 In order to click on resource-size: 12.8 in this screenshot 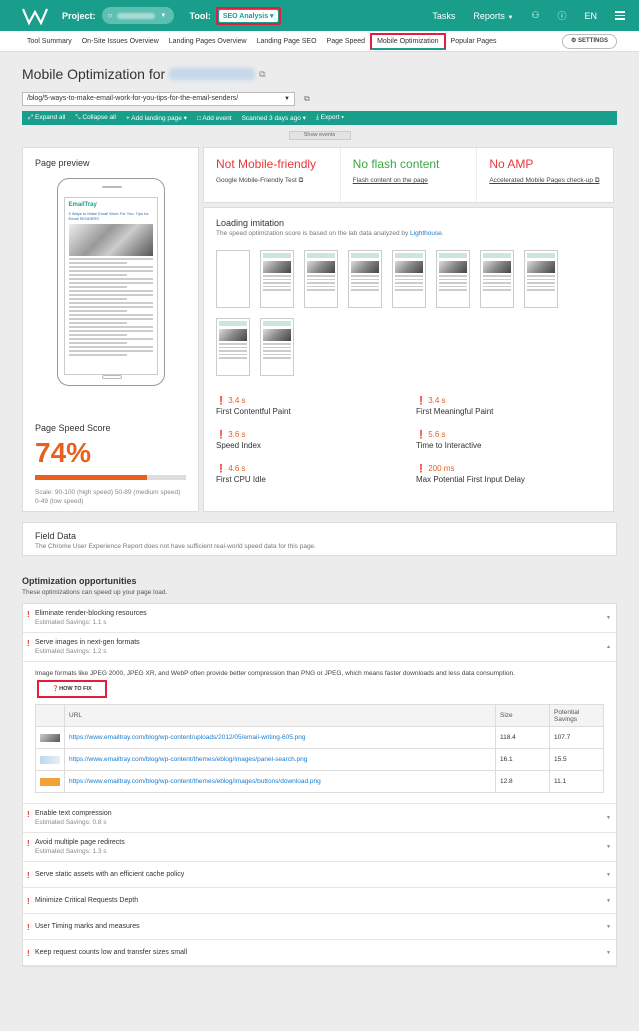, I will do `click(522, 781)`.